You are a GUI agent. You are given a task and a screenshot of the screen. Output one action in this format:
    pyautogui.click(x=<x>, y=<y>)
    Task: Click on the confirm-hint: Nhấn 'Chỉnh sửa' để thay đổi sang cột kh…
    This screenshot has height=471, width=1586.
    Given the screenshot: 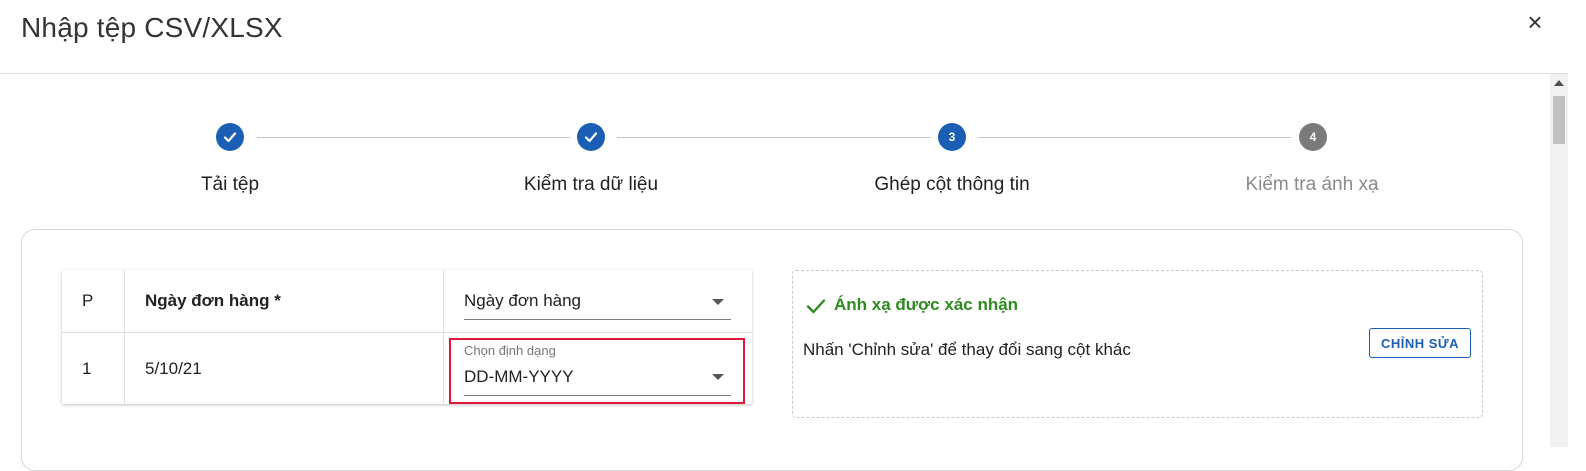 What is the action you would take?
    pyautogui.click(x=967, y=349)
    